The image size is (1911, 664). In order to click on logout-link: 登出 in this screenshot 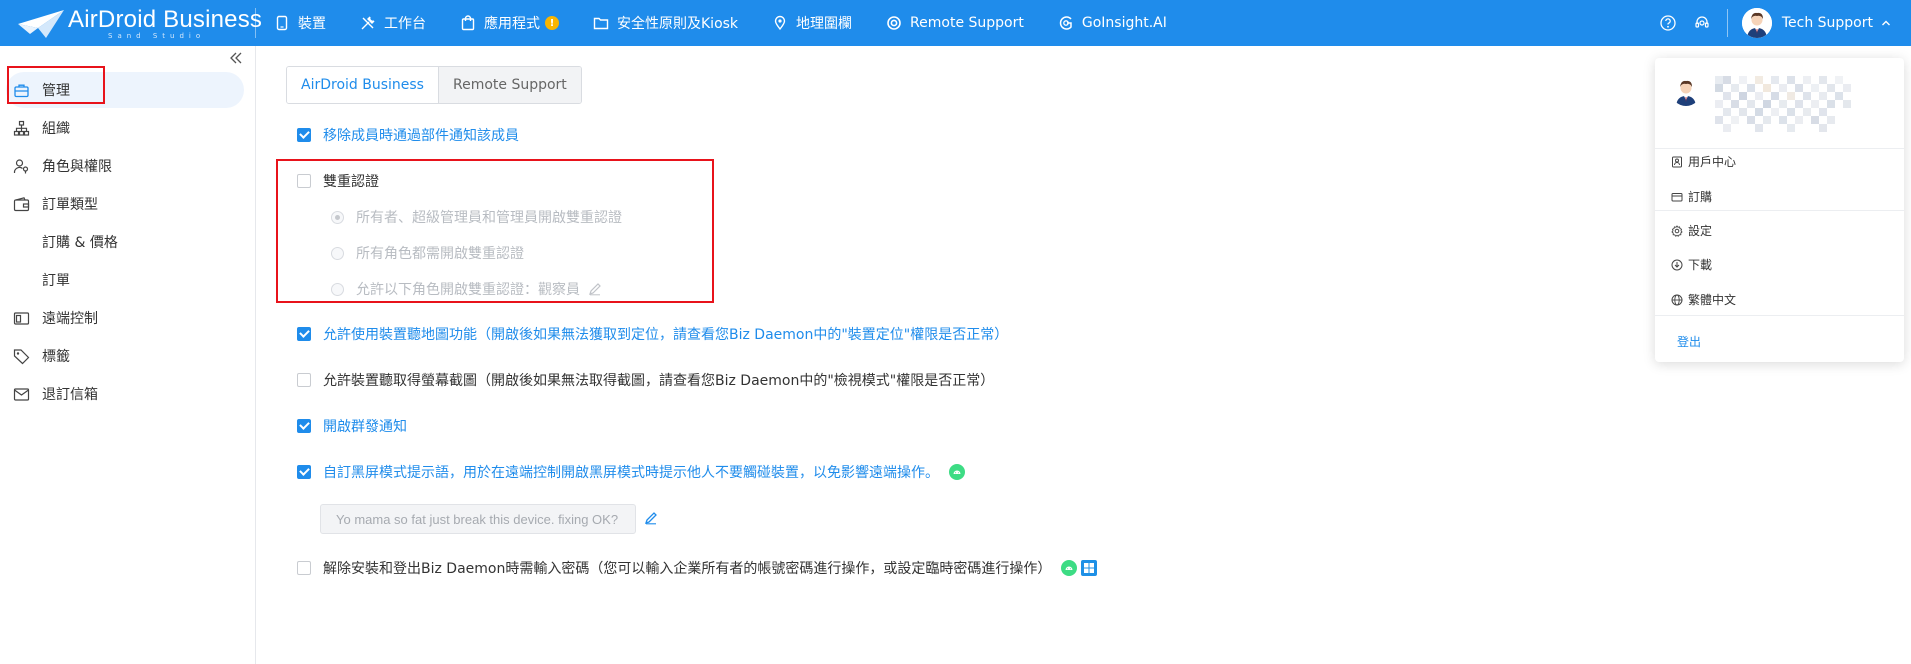, I will do `click(1689, 341)`.